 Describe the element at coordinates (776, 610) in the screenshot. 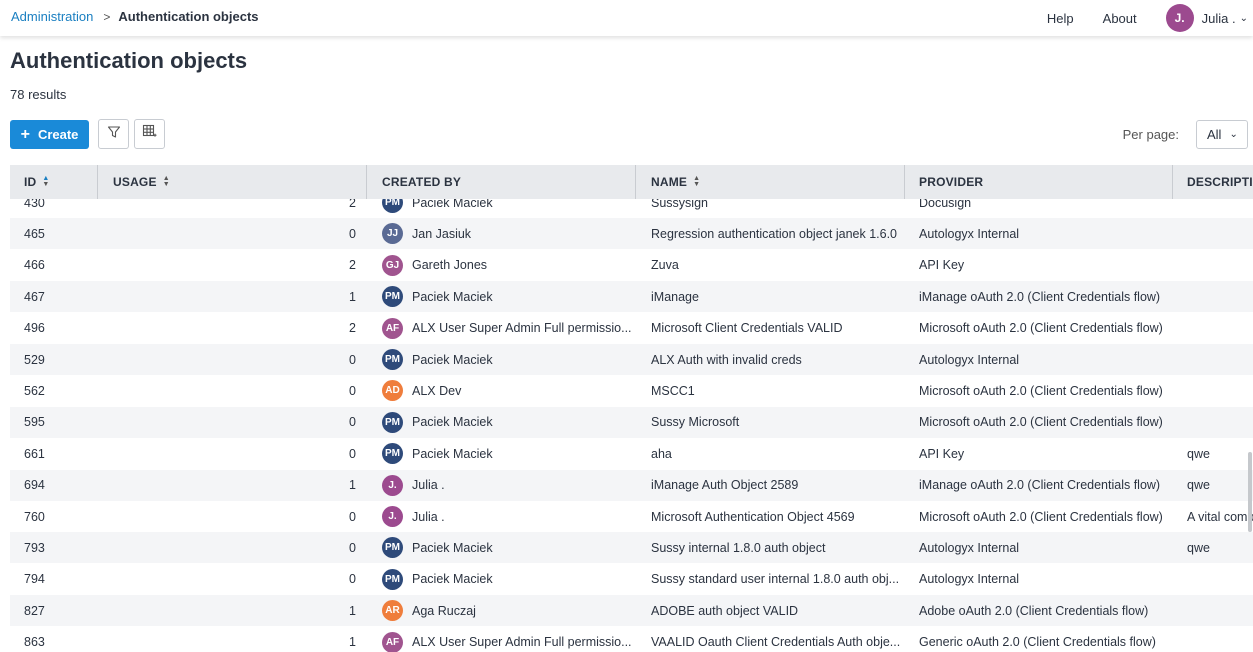

I see `cell-name: ADOBE auth object VALID` at that location.